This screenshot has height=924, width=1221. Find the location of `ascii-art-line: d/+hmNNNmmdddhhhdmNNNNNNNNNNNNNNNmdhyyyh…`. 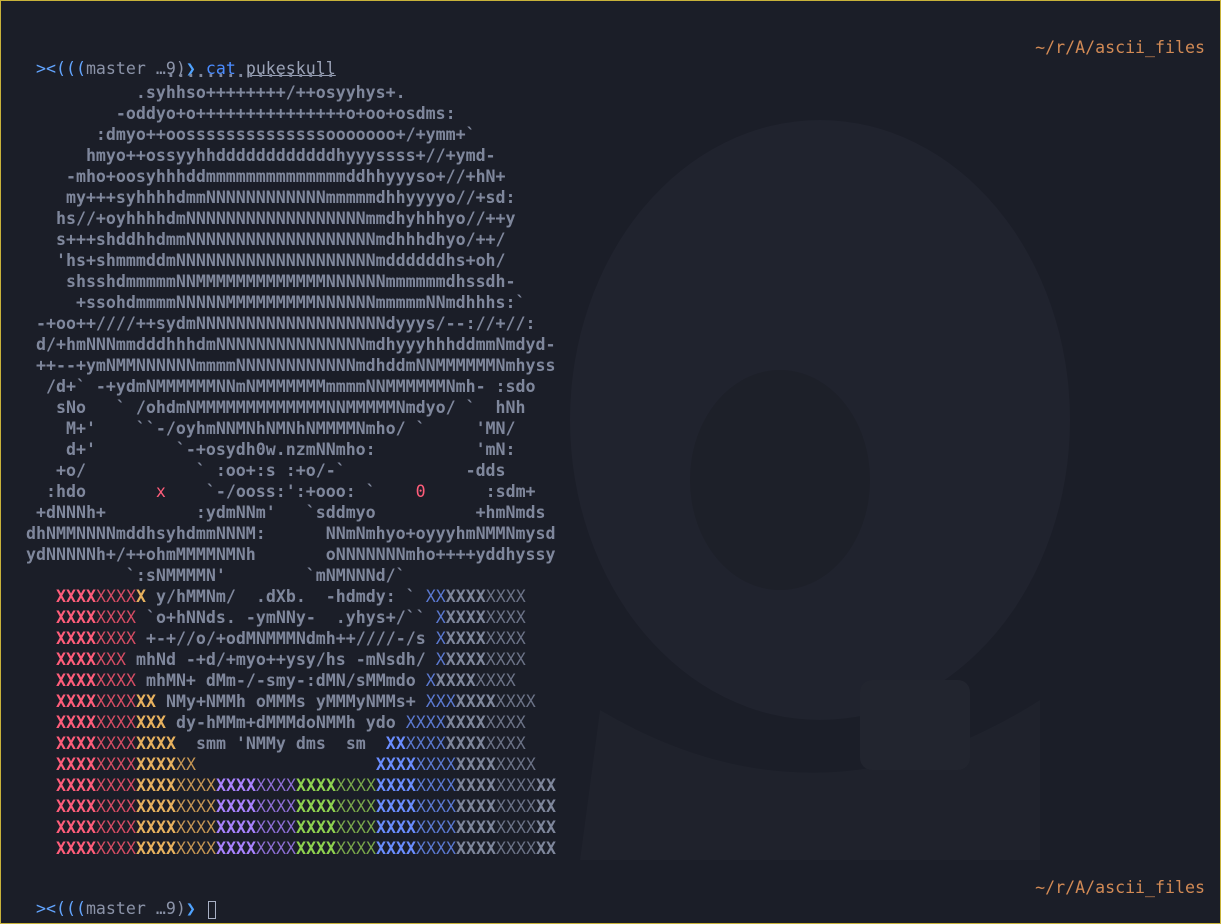

ascii-art-line: d/+hmNNNmmdddhhhdmNNNNNNNNNNNNNNNmdhyyyh… is located at coordinates (291, 344).